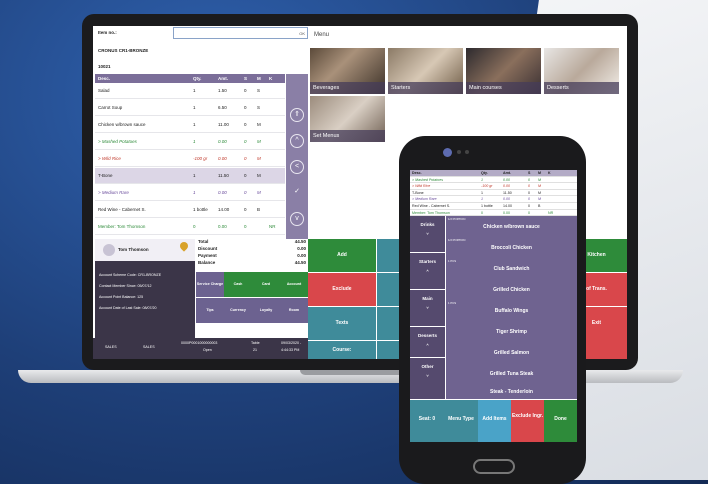 The width and height of the screenshot is (708, 484). Describe the element at coordinates (347, 71) in the screenshot. I see `menu-tile-beverages: Beverages` at that location.